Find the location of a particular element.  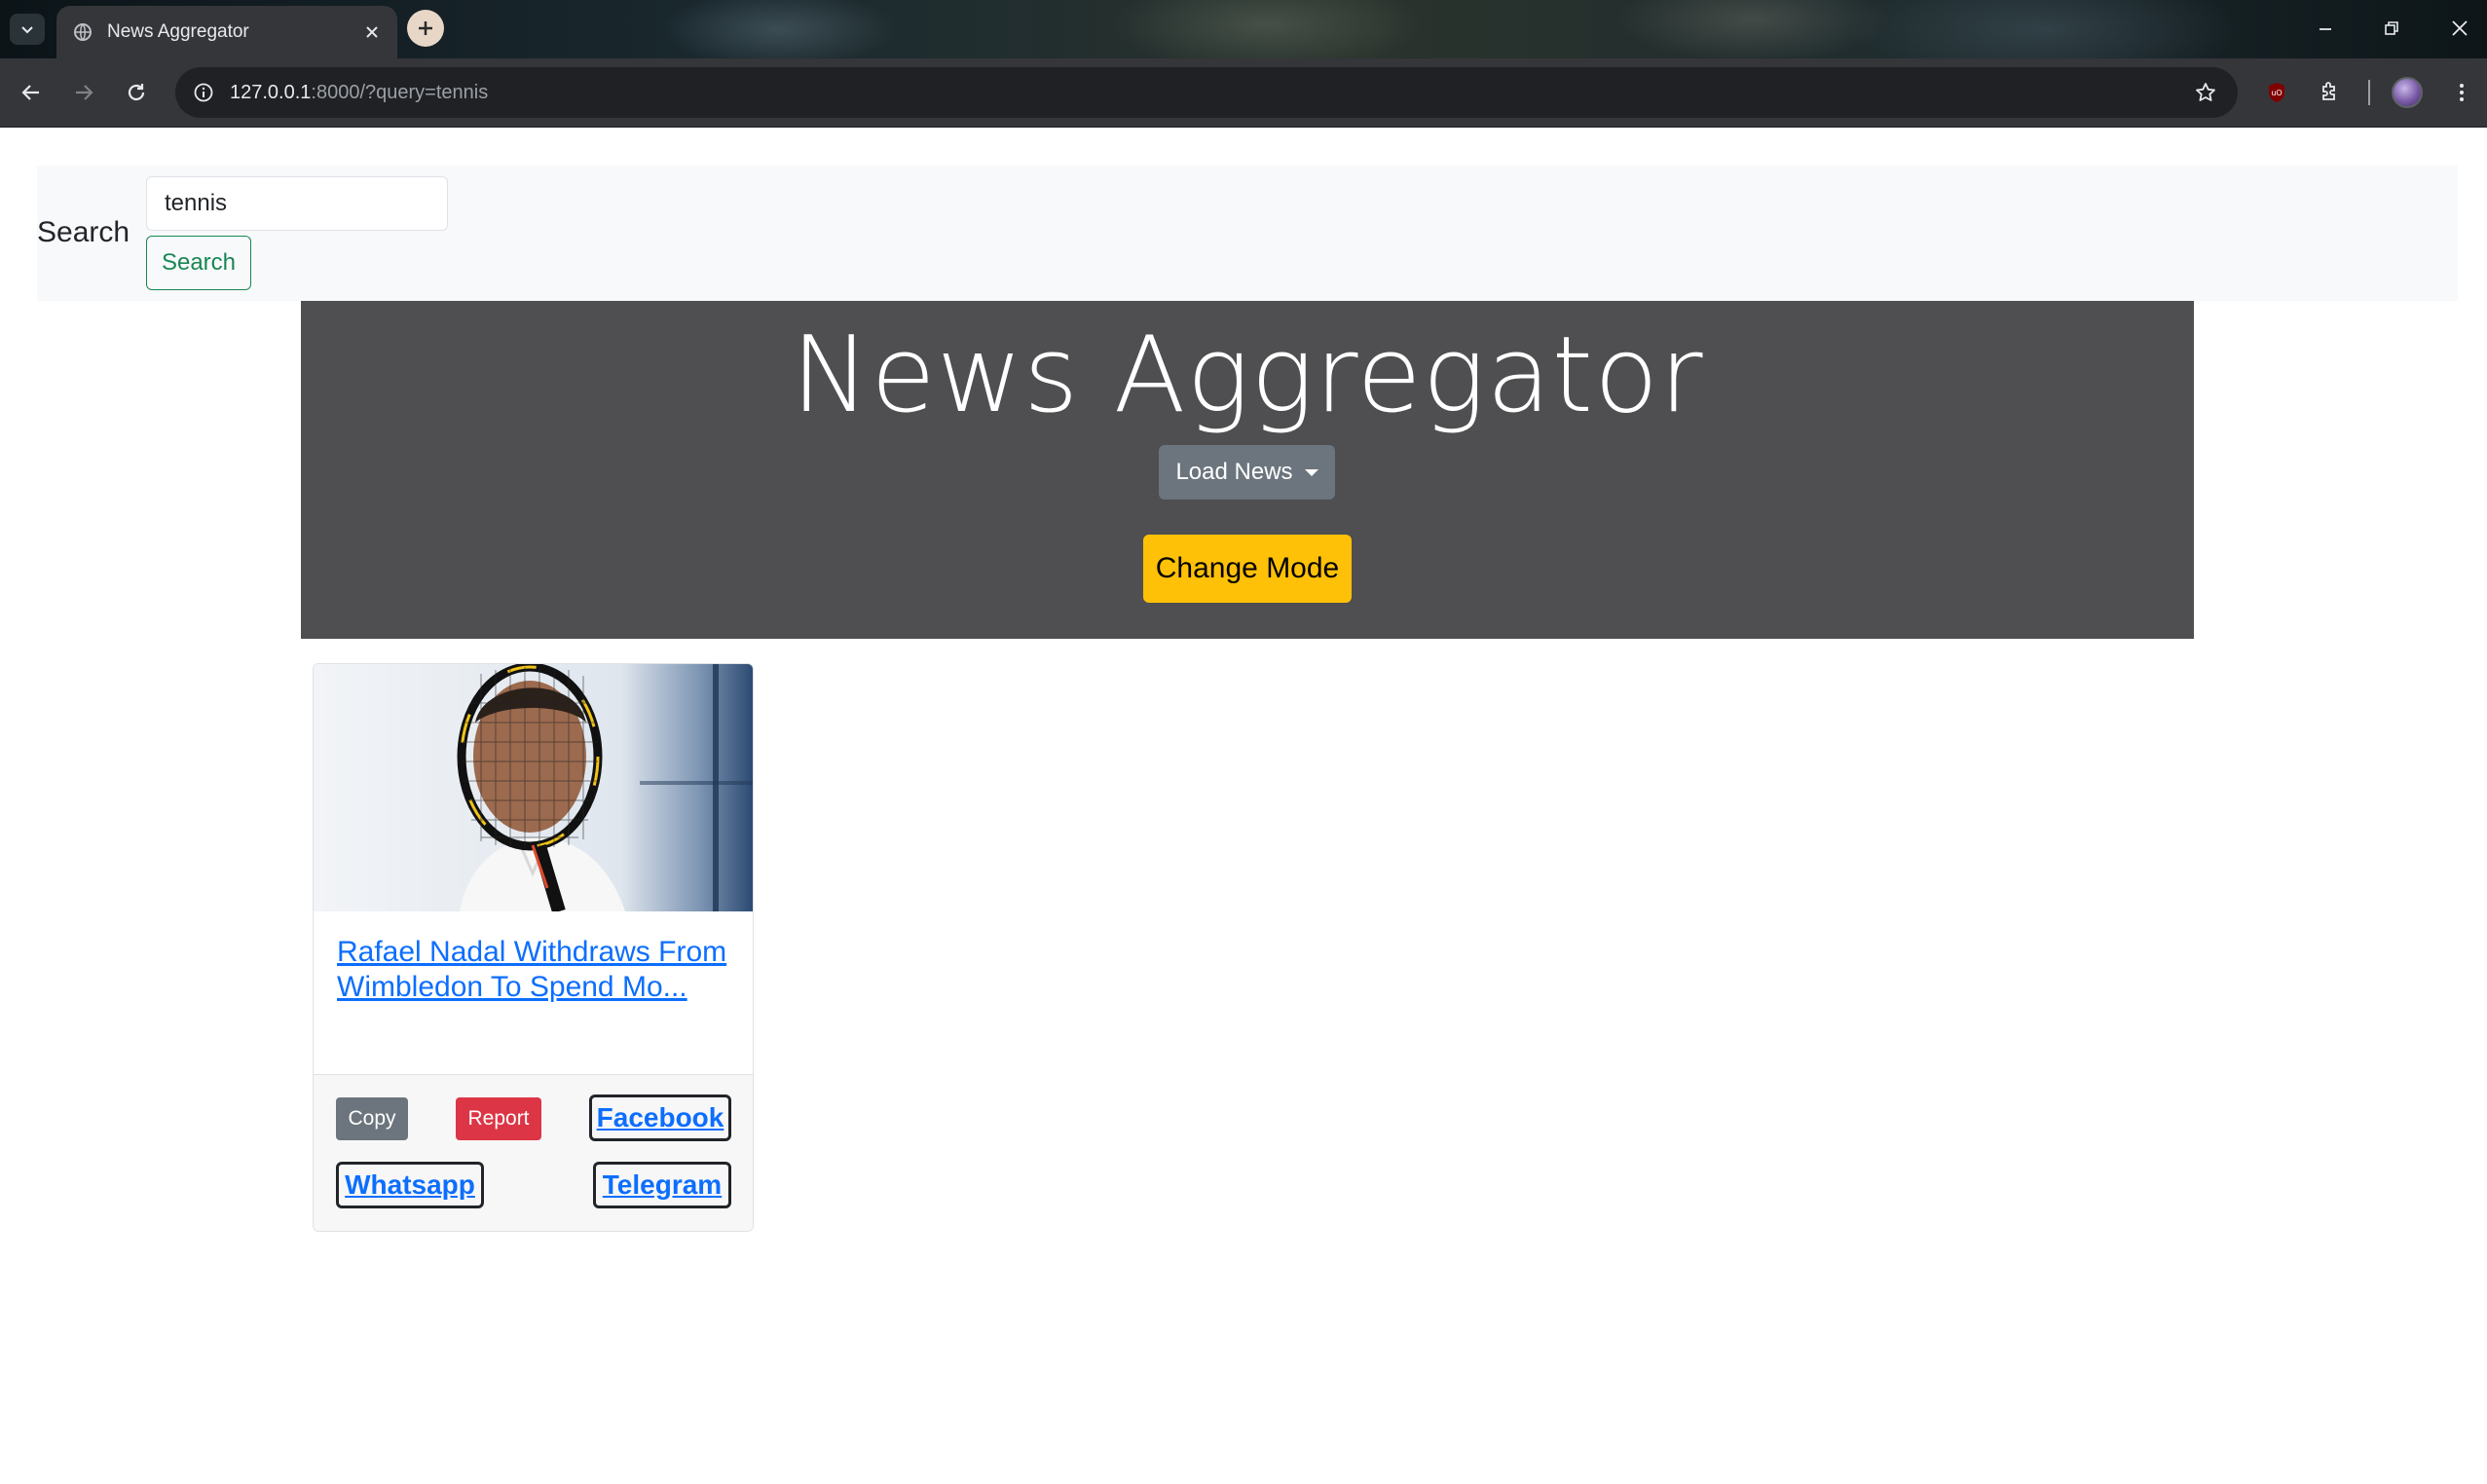

arrow-left-icon is located at coordinates (30, 92).